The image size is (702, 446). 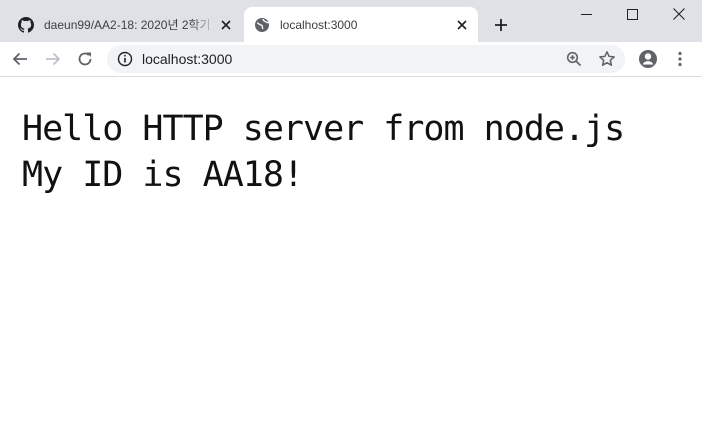 I want to click on tab-title: daeun99/AA2-18: 2020년 2학기, so click(x=127, y=25).